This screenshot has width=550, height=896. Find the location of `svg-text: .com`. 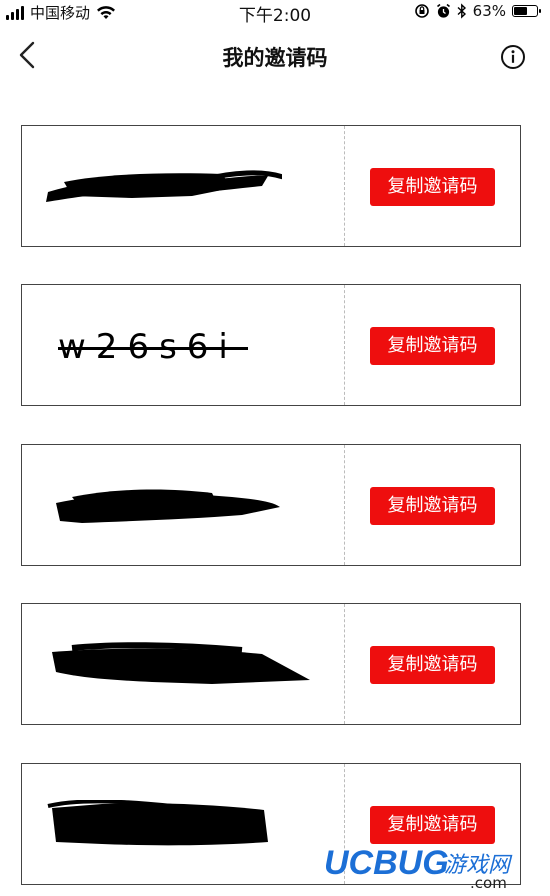

svg-text: .com is located at coordinates (488, 882).